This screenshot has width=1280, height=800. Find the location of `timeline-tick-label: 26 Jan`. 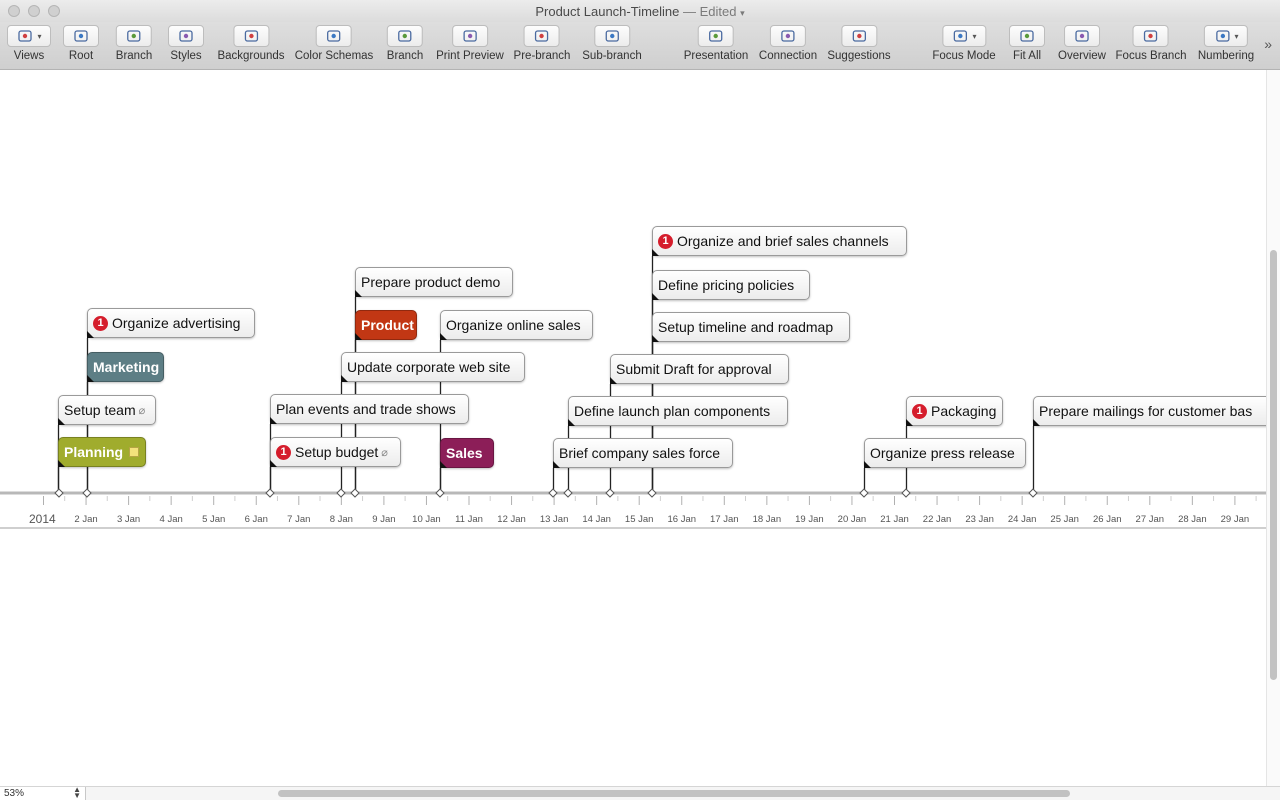

timeline-tick-label: 26 Jan is located at coordinates (1107, 519).